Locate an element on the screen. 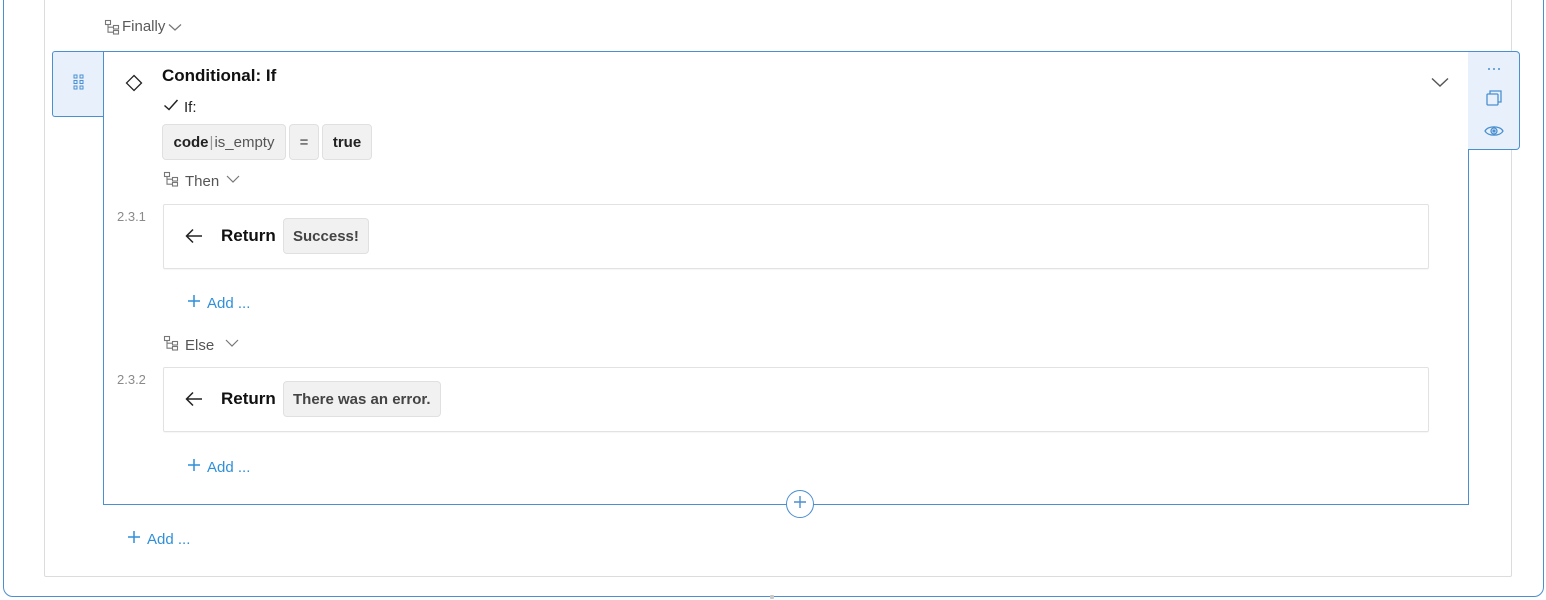 This screenshot has height=600, width=1546. step-number: 2.3.1 is located at coordinates (131, 216).